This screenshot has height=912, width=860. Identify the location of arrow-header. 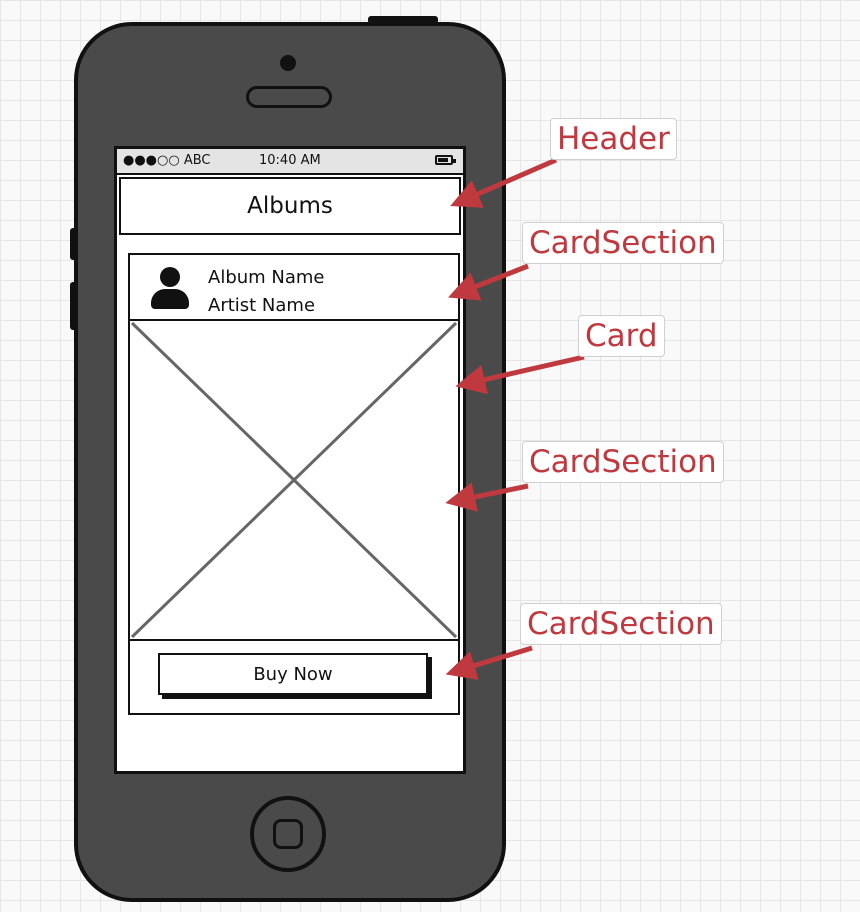
(503, 182).